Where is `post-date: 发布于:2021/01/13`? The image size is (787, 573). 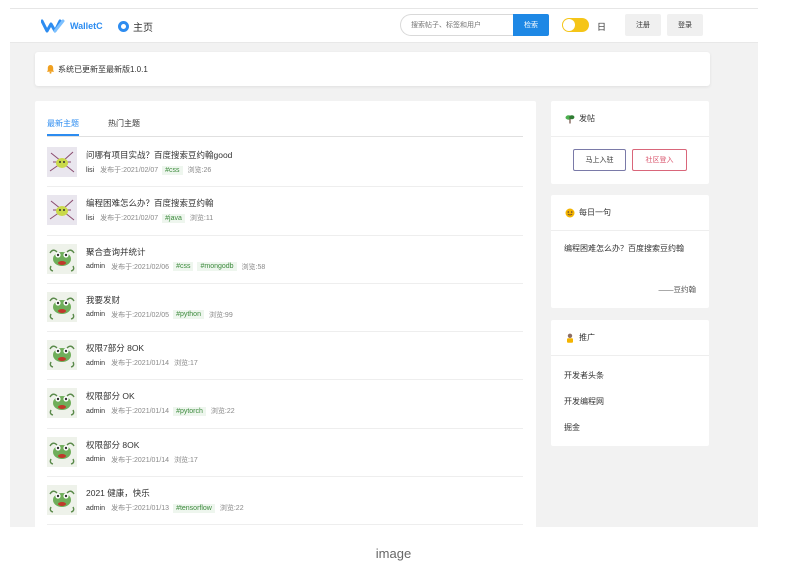 post-date: 发布于:2021/01/13 is located at coordinates (140, 509).